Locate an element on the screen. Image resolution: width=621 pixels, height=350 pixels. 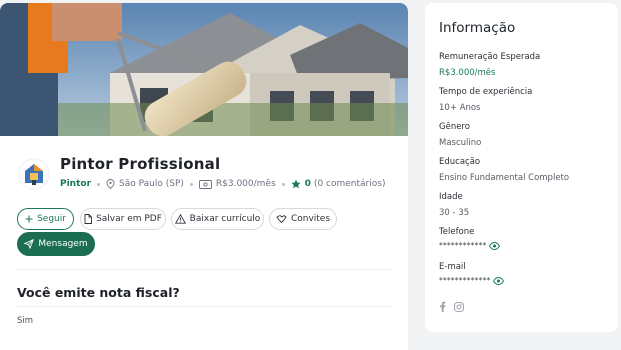
info-panel-title: Informação is located at coordinates (477, 28).